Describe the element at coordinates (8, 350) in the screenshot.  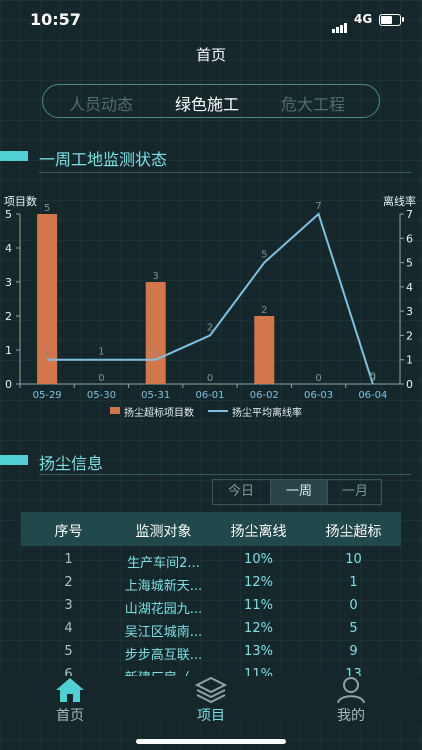
I see `y-tick-label-left: 1` at that location.